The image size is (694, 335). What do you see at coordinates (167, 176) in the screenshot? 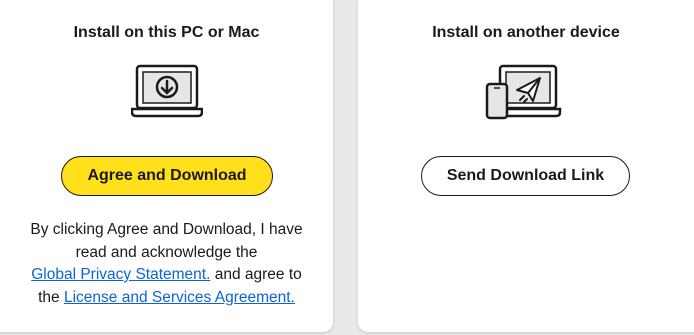
I see `agree-and-download-button: Agree and Download` at bounding box center [167, 176].